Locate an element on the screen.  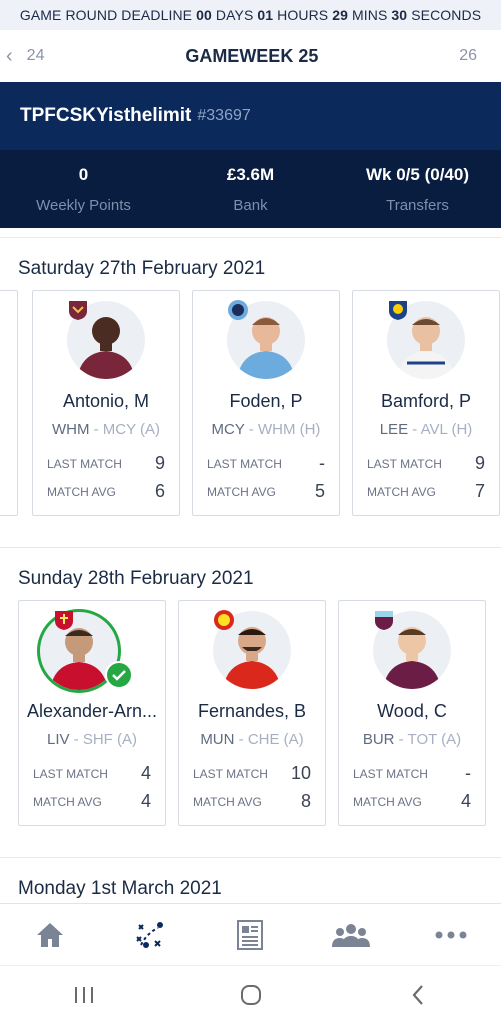
bottom-nav is located at coordinates (250, 934).